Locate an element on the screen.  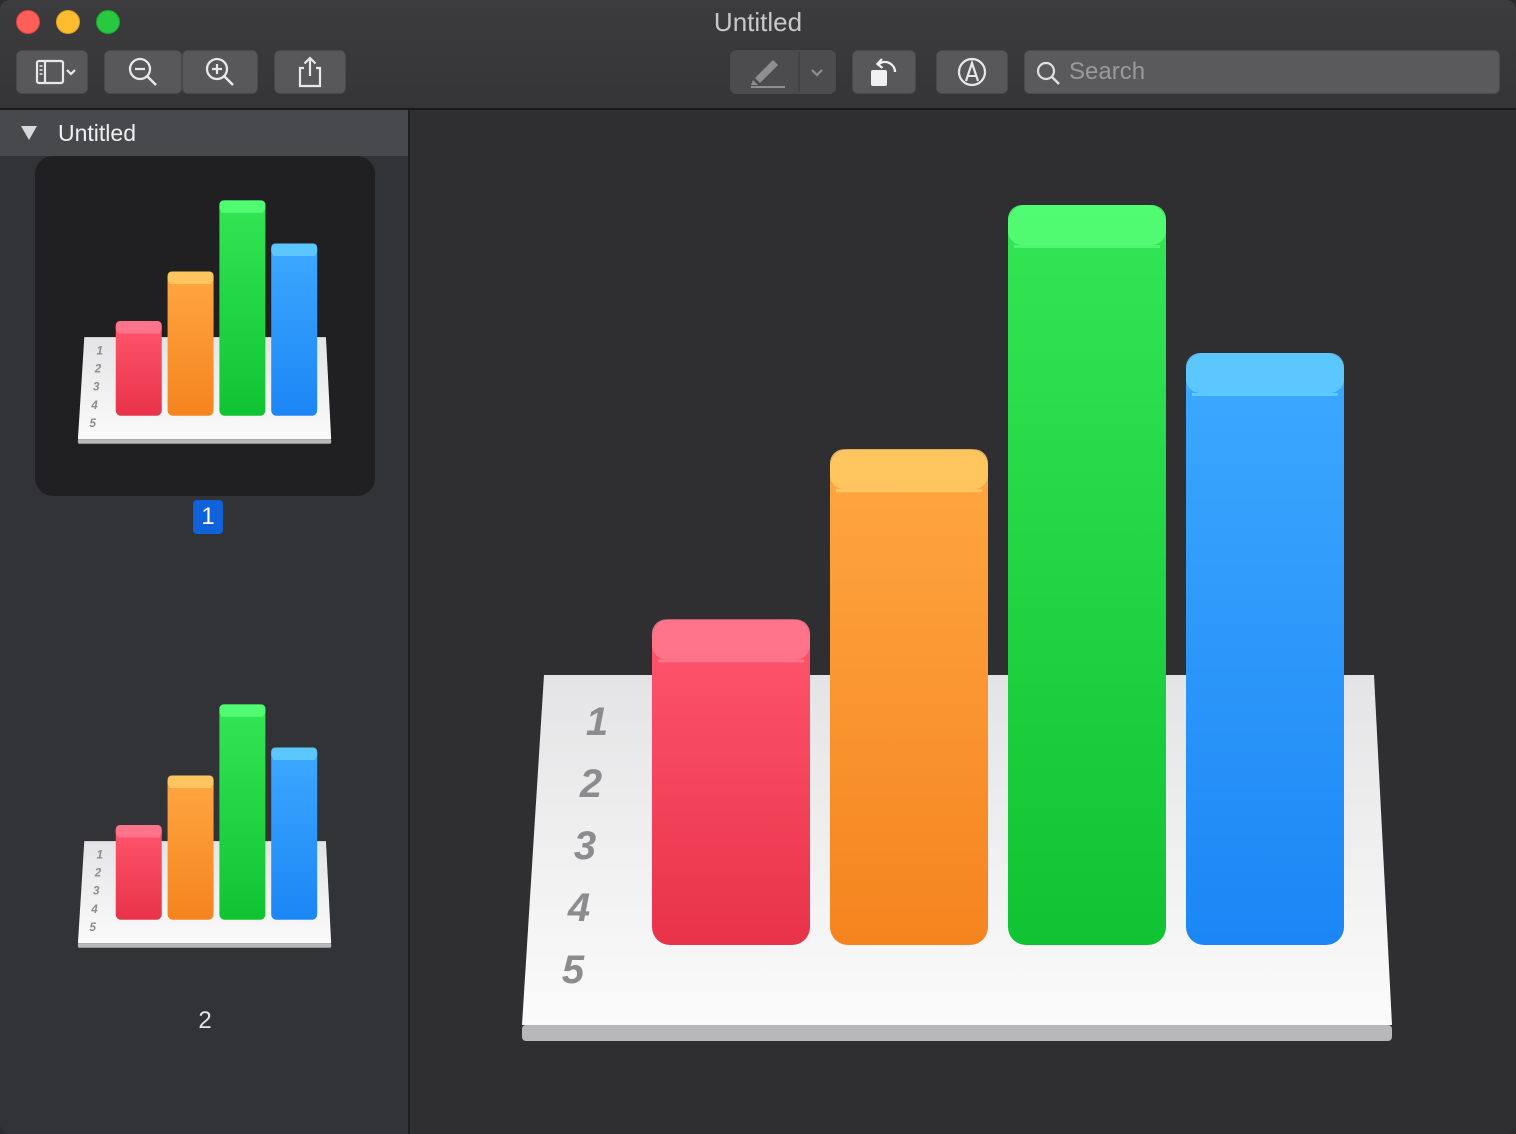
disclosure-triangle-icon is located at coordinates (29, 133).